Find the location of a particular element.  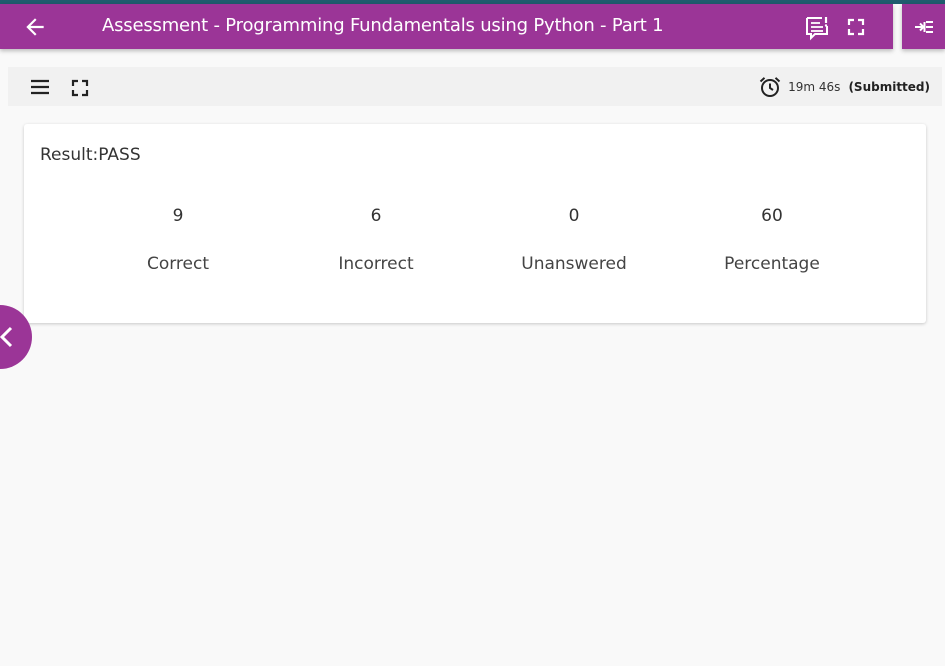

fullscreen-button is located at coordinates (856, 27).